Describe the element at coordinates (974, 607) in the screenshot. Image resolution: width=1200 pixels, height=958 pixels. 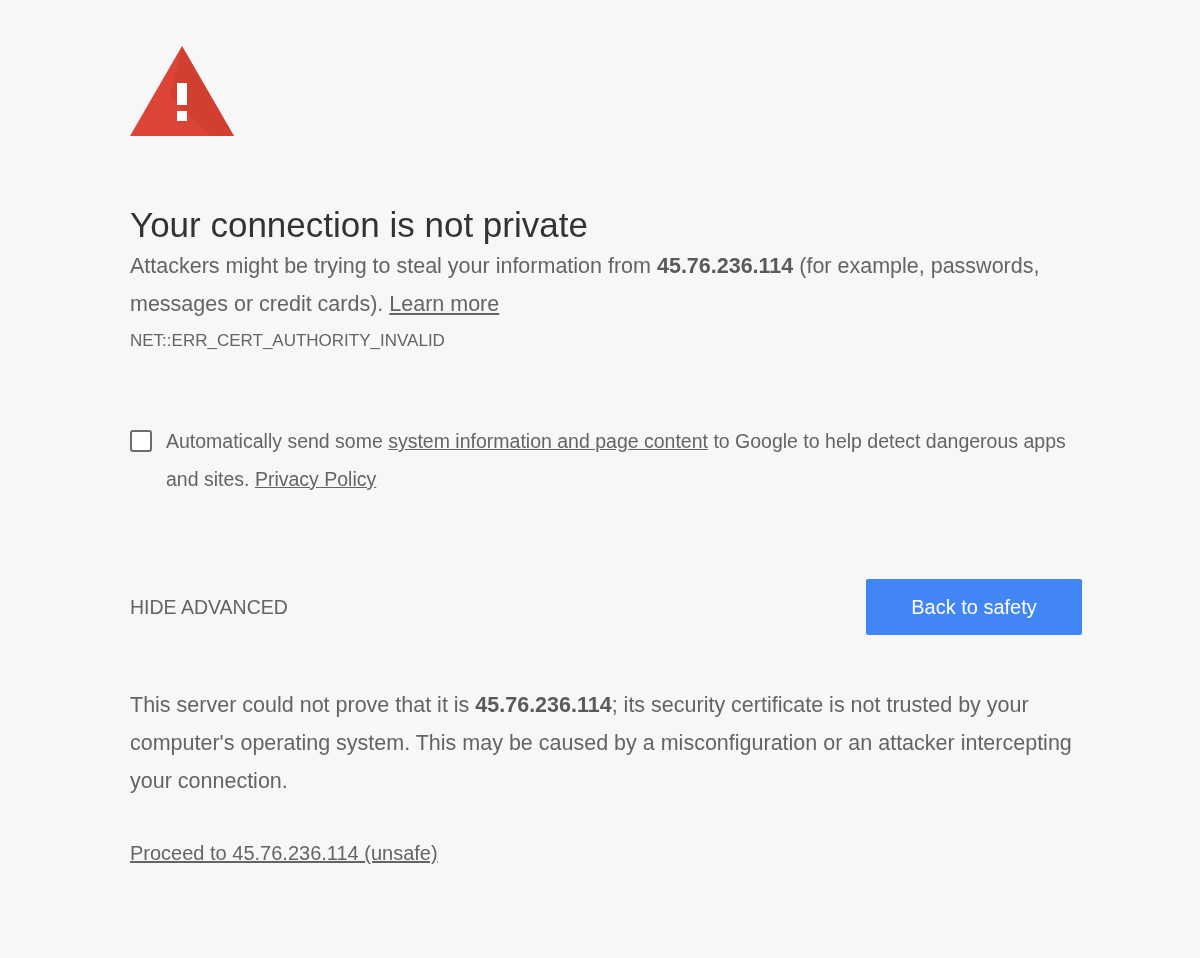
I see `back-to-safety-button: Back to safety` at that location.